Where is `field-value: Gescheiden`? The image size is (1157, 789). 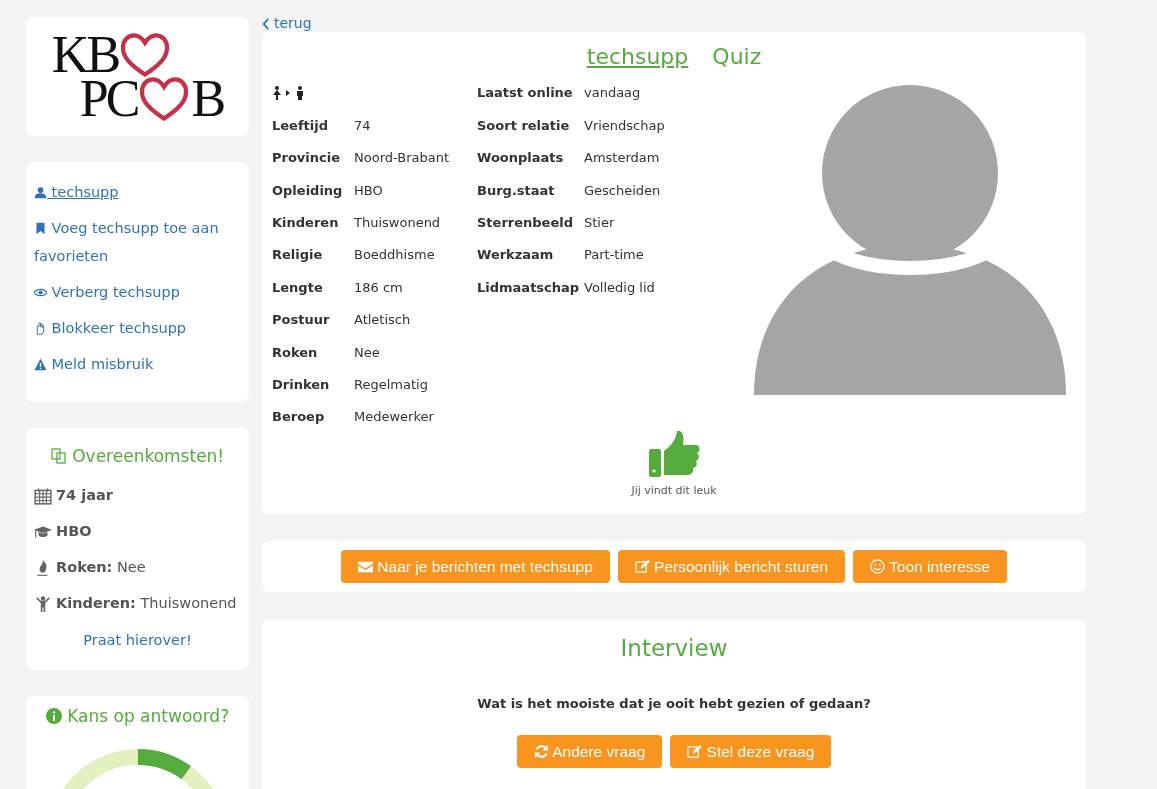 field-value: Gescheiden is located at coordinates (623, 190).